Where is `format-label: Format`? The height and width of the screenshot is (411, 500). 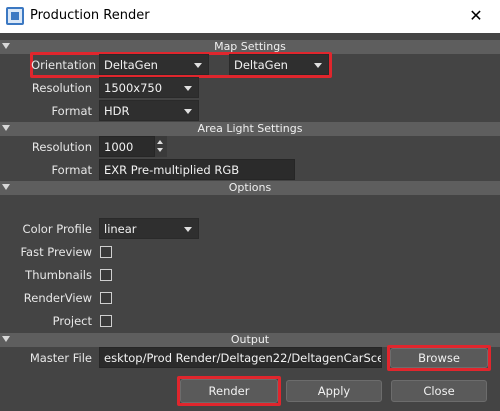 format-label: Format is located at coordinates (71, 111).